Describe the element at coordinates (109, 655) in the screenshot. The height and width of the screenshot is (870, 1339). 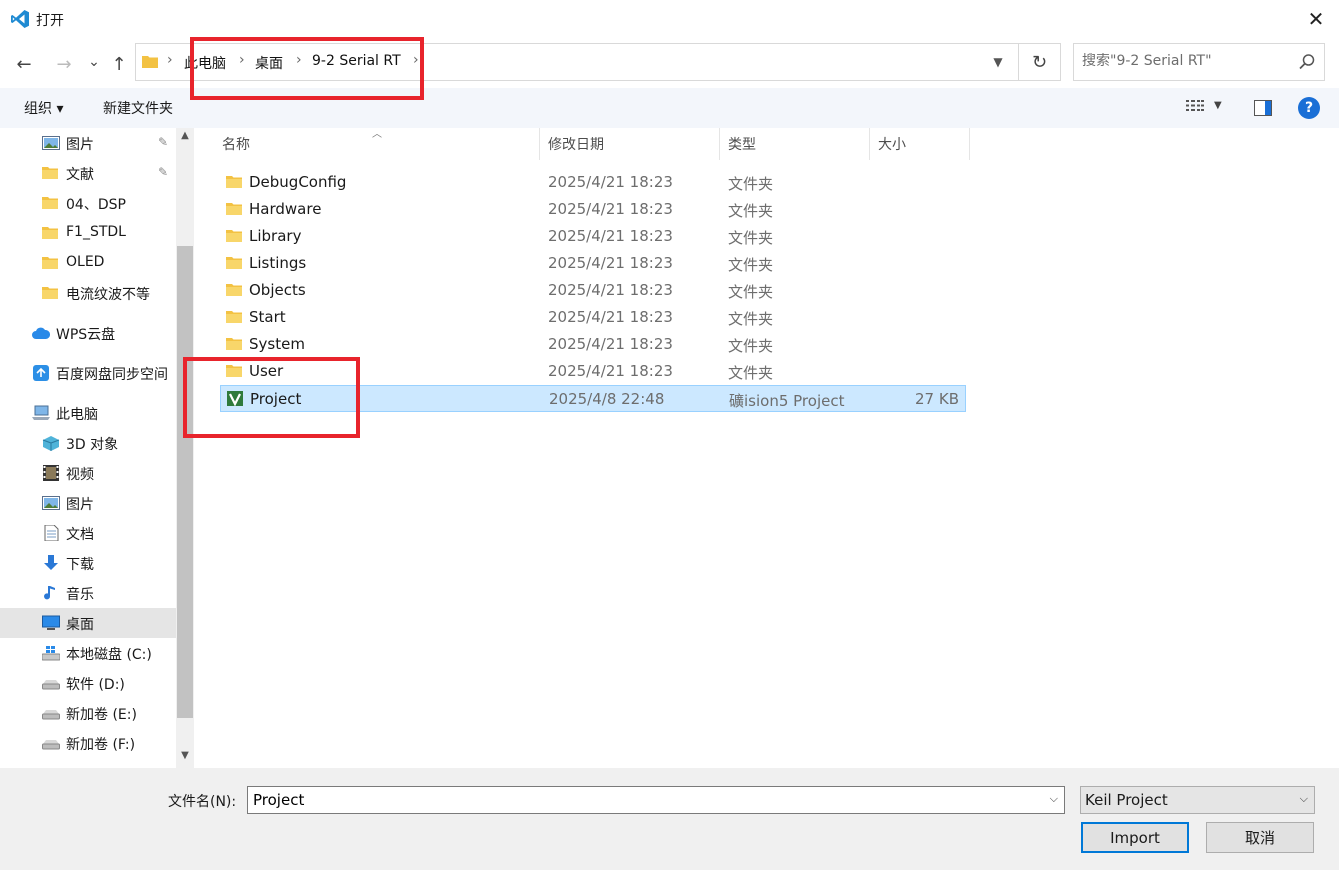
I see `sidebar-item-label: 本地磁盘 (C:)` at that location.